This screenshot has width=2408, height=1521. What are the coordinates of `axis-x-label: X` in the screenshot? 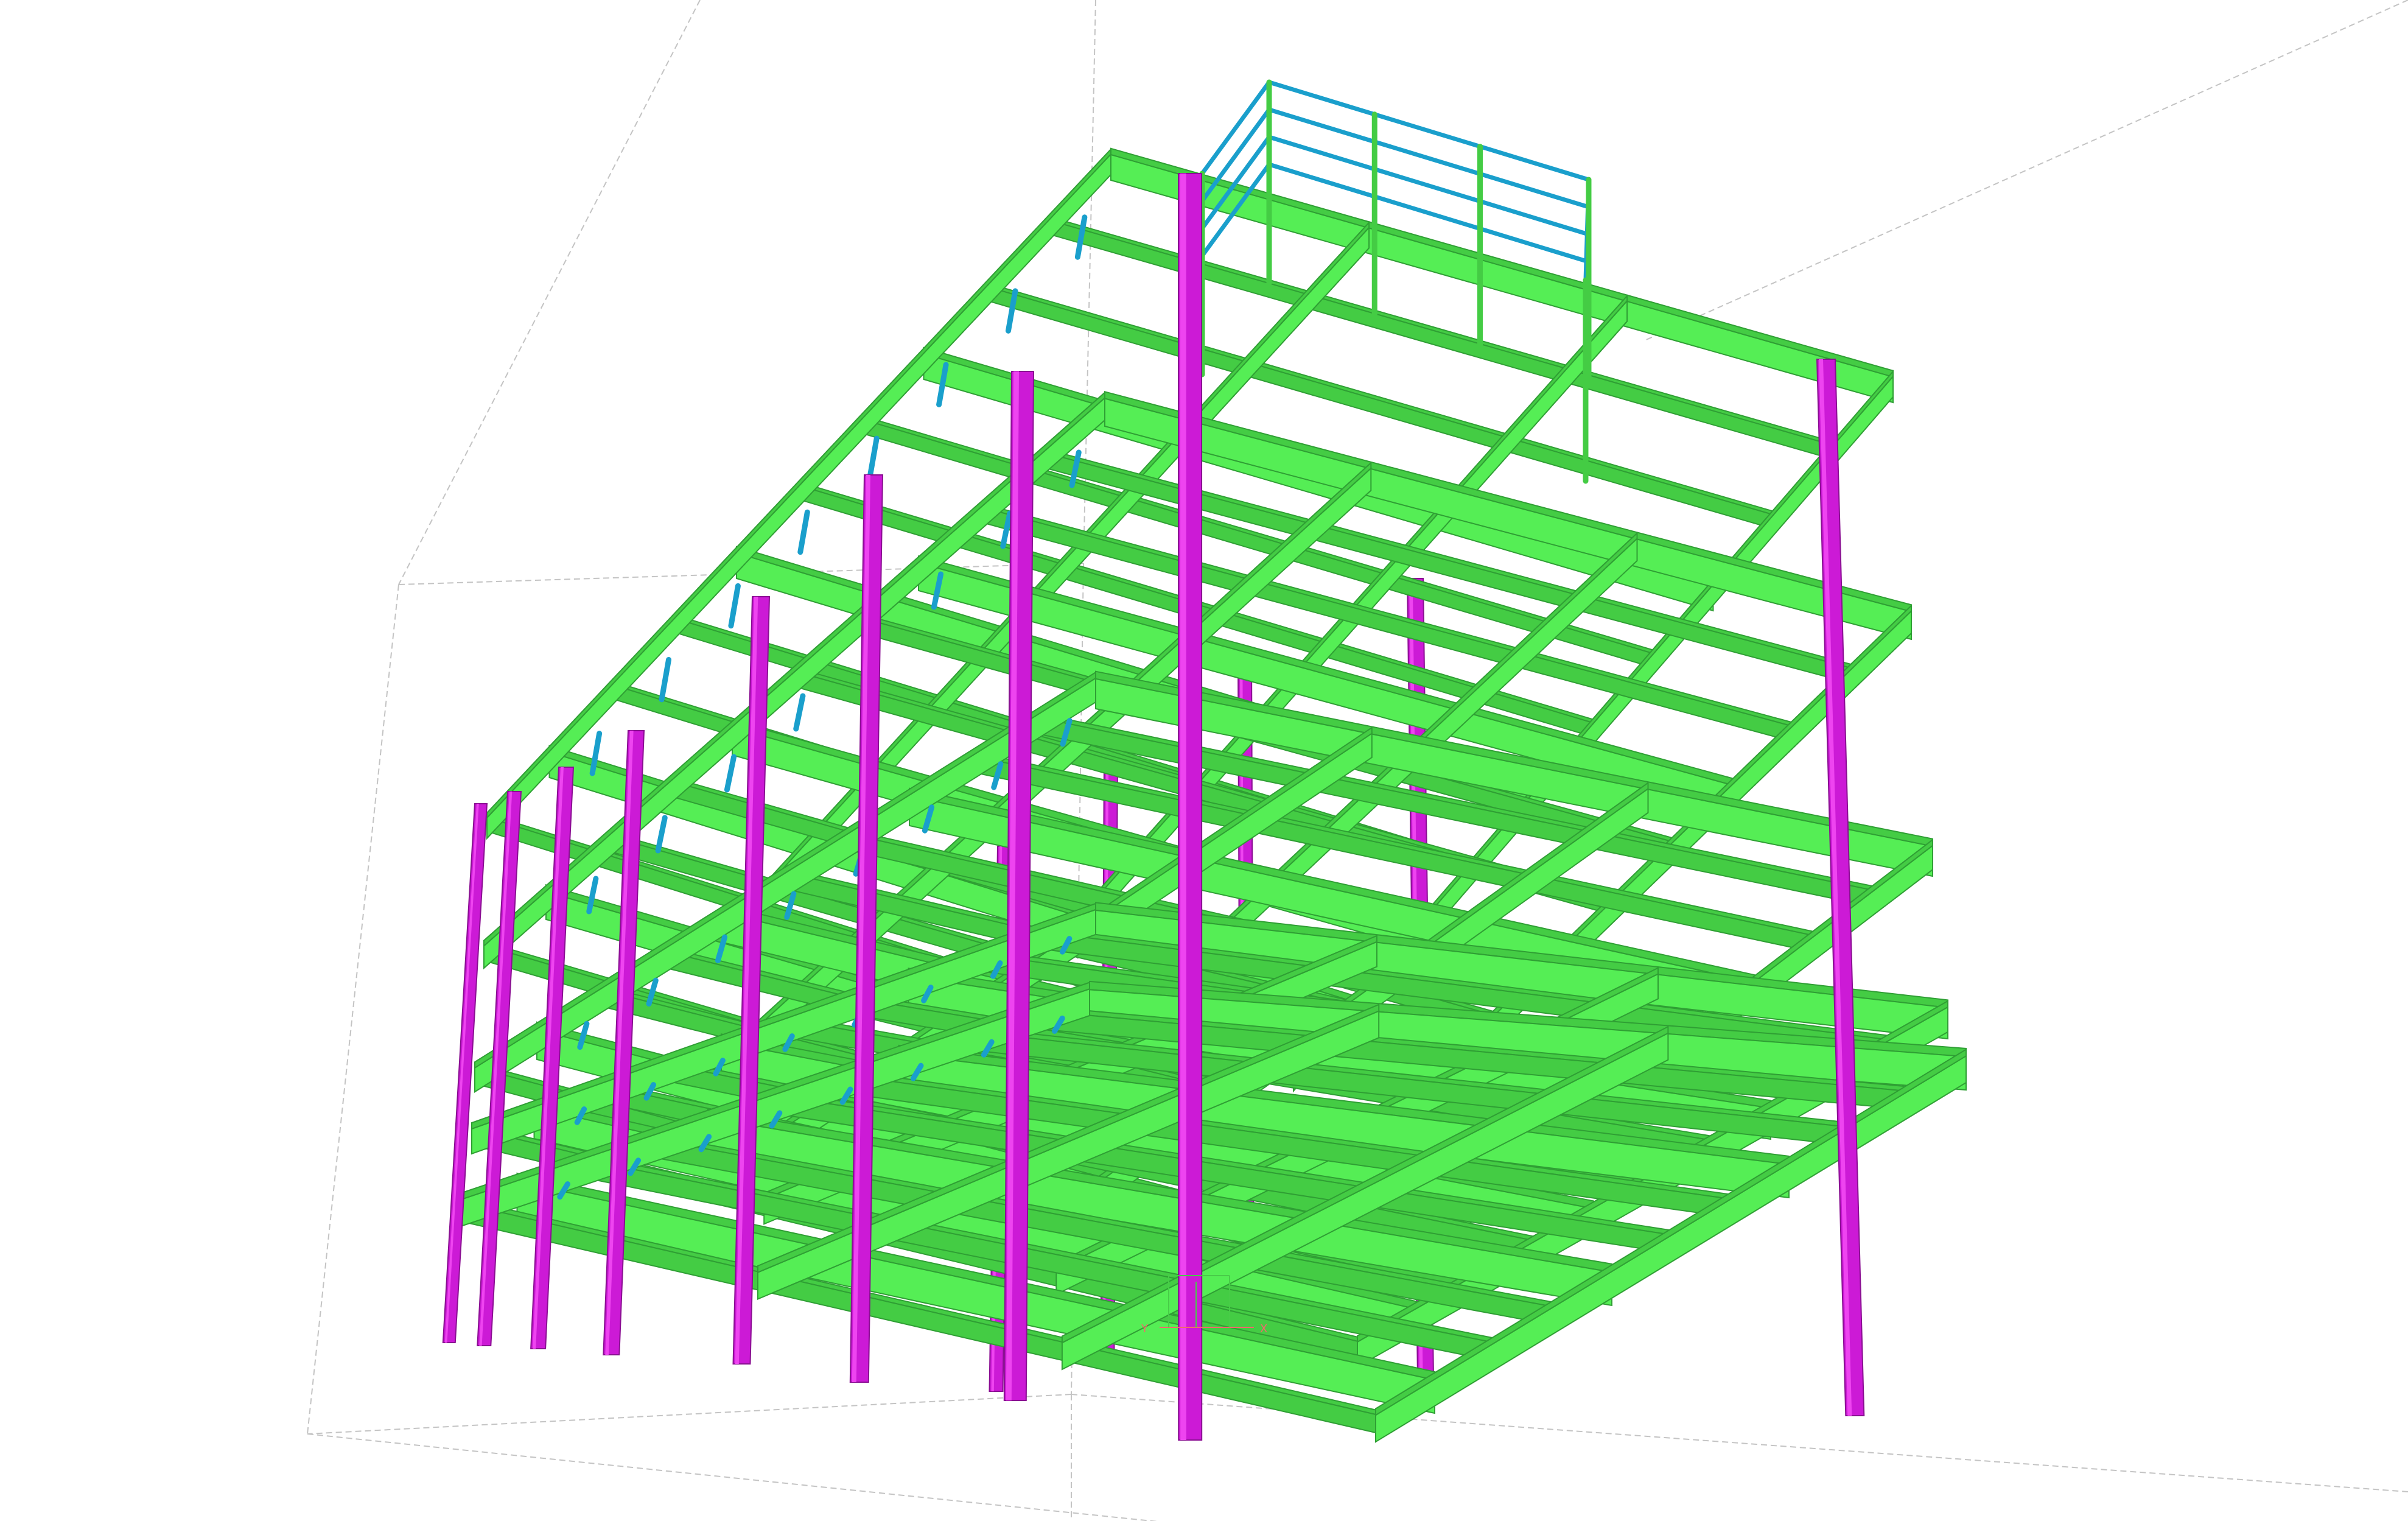 It's located at (1263, 1329).